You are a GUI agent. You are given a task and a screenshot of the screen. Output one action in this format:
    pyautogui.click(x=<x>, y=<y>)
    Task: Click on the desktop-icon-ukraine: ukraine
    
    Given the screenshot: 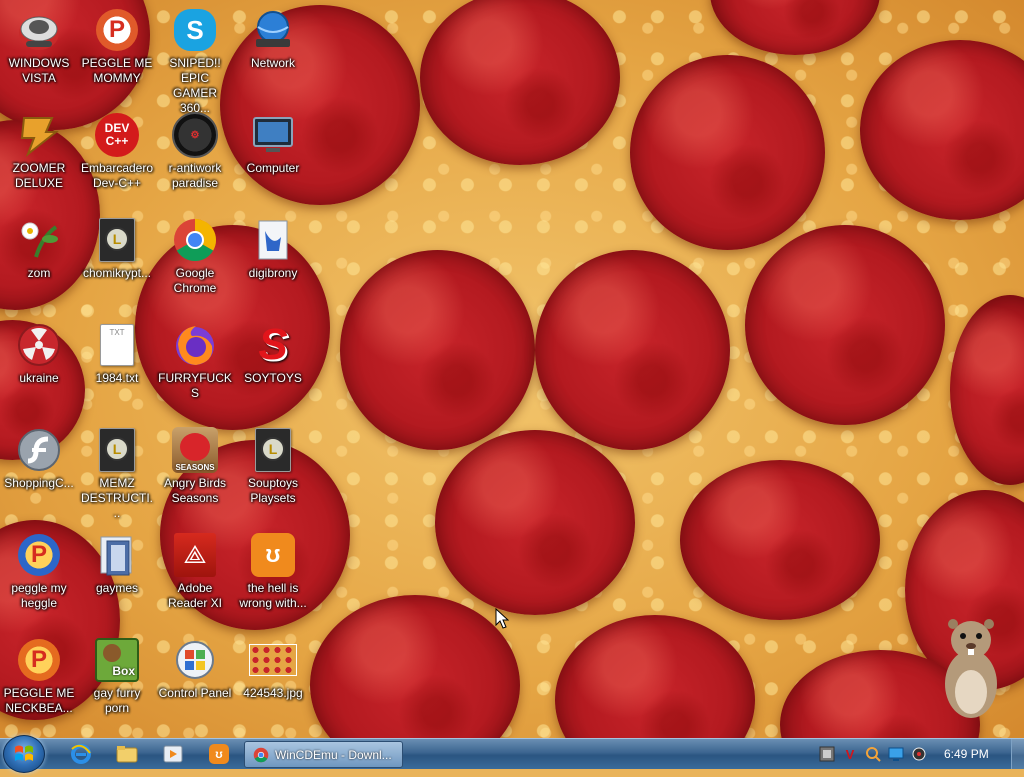 What is the action you would take?
    pyautogui.click(x=39, y=365)
    